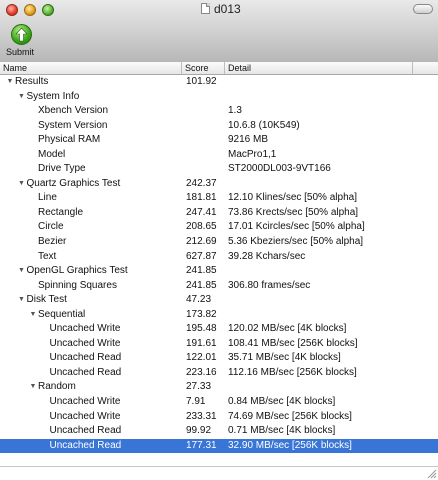  Describe the element at coordinates (47, 198) in the screenshot. I see `row-name: Line` at that location.